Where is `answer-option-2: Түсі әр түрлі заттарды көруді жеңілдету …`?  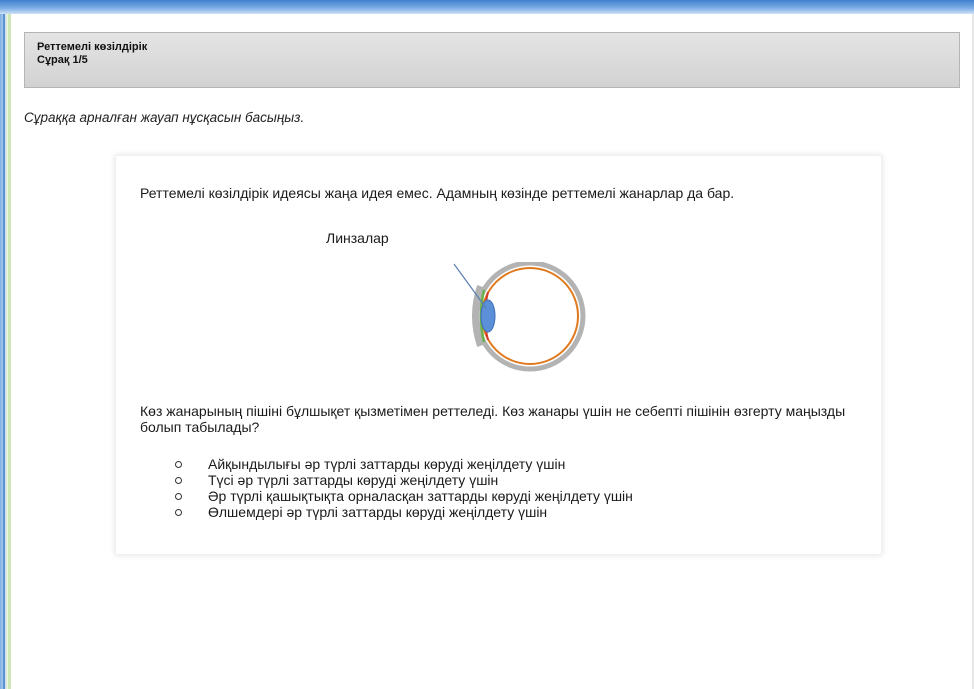
answer-option-2: Түсі әр түрлі заттарды көруді жеңілдету … is located at coordinates (404, 480).